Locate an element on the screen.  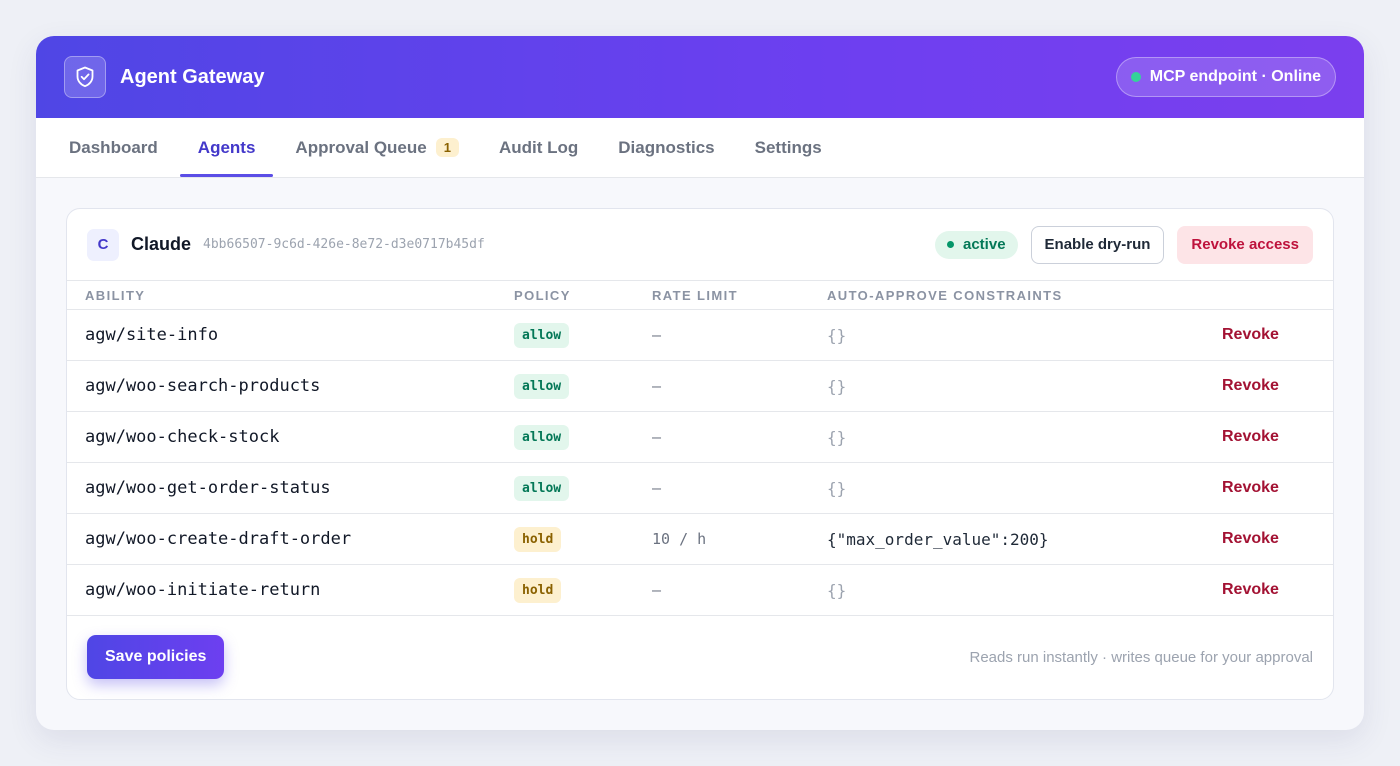
column-header-constraints: AUTO-APPROVE CONSTRAINTS is located at coordinates (945, 295).